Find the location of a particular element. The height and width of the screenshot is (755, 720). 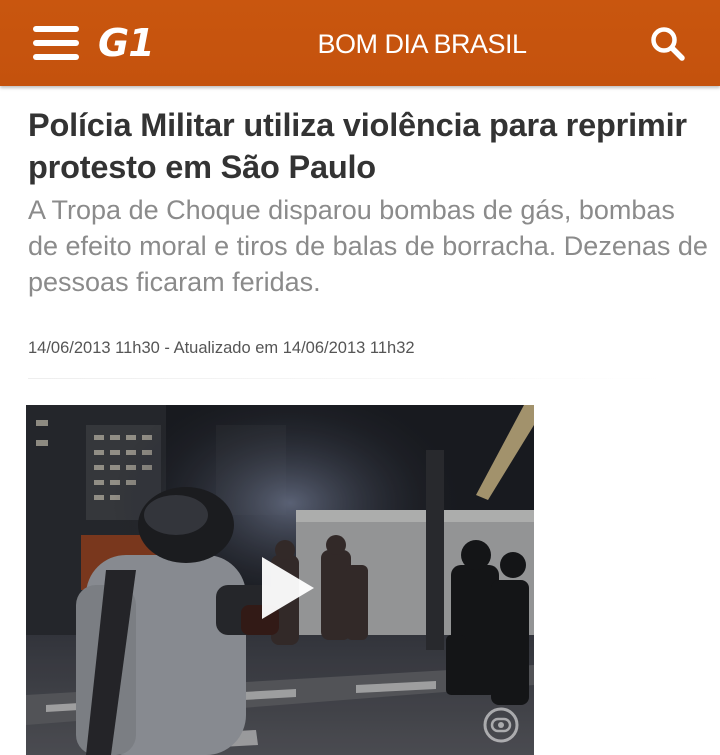

play-icon is located at coordinates (288, 588).